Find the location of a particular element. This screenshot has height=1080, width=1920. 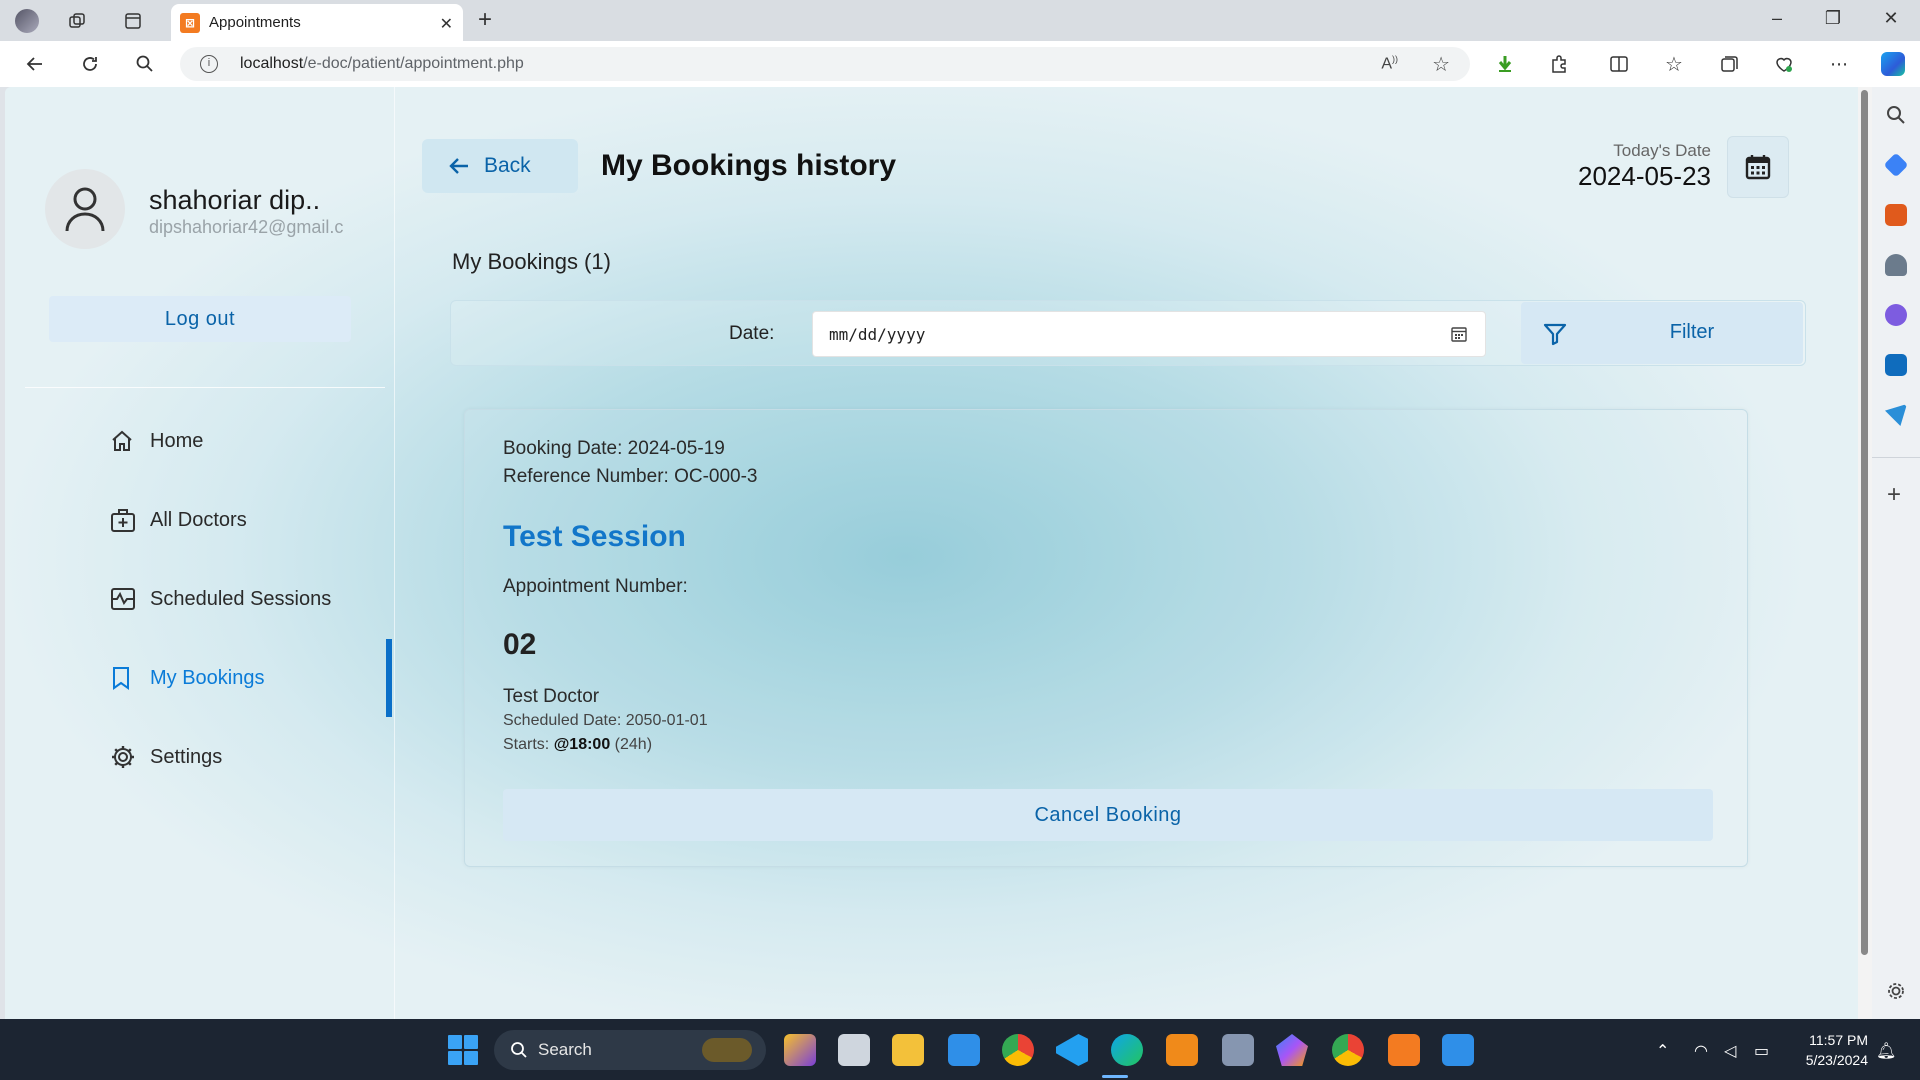

doctor-case-icon is located at coordinates (130, 520).